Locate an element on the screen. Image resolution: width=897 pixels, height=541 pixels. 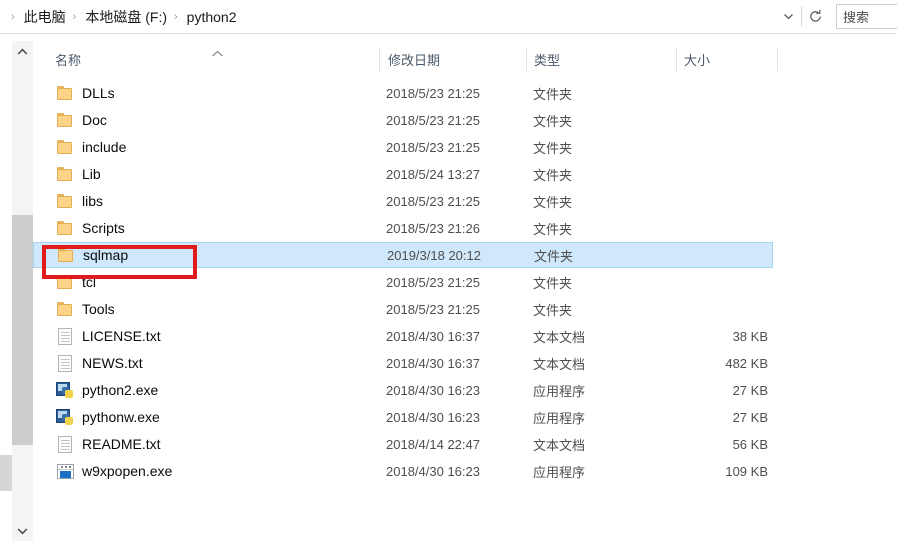
search-input: 搜索 is located at coordinates (866, 16).